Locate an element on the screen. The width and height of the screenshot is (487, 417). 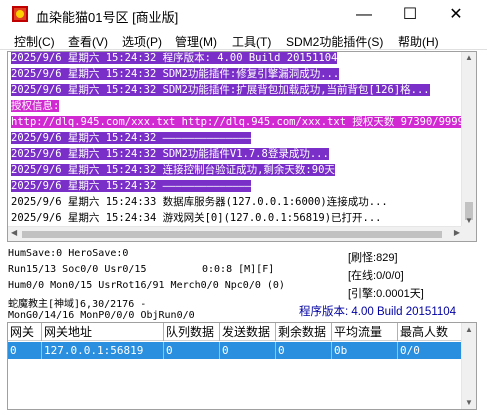
status-save: HumSave:0 HeroSave:0 is located at coordinates (68, 253).